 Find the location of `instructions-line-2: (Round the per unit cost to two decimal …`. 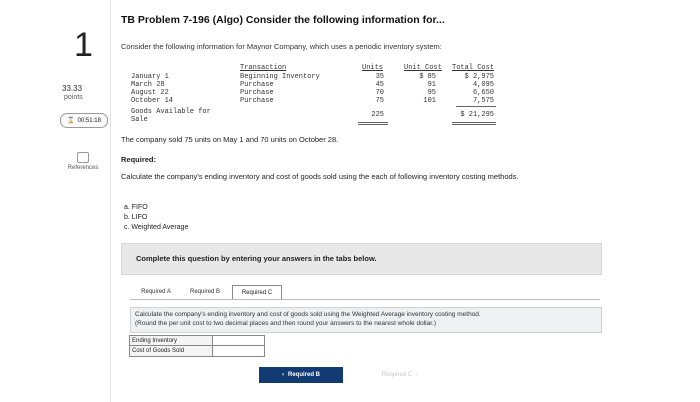

instructions-line-2: (Round the per unit cost to two decimal … is located at coordinates (285, 323).